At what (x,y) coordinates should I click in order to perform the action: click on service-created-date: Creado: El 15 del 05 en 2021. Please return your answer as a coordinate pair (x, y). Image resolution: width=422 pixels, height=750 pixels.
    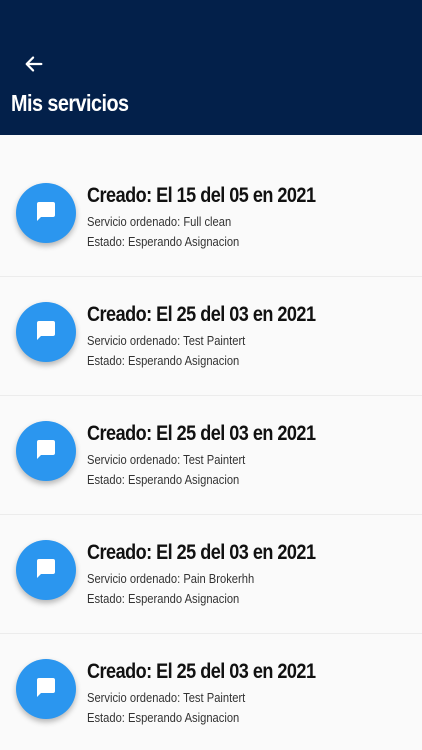
    Looking at the image, I should click on (201, 195).